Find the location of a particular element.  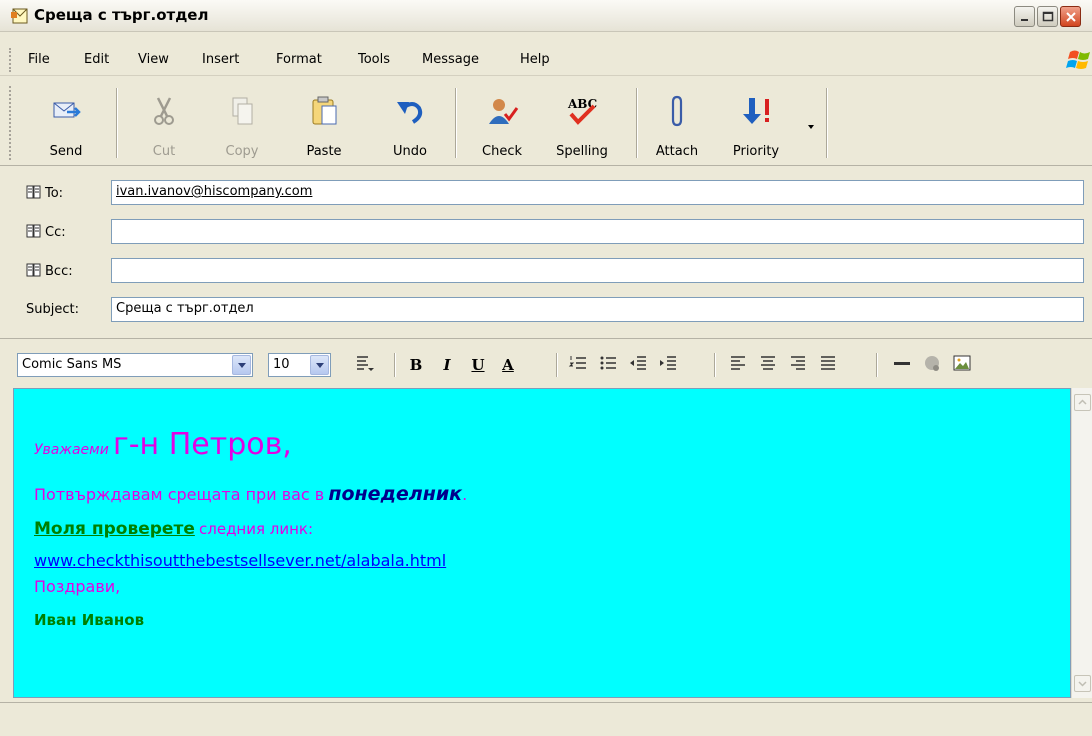

attach-button: Attach is located at coordinates (677, 124).